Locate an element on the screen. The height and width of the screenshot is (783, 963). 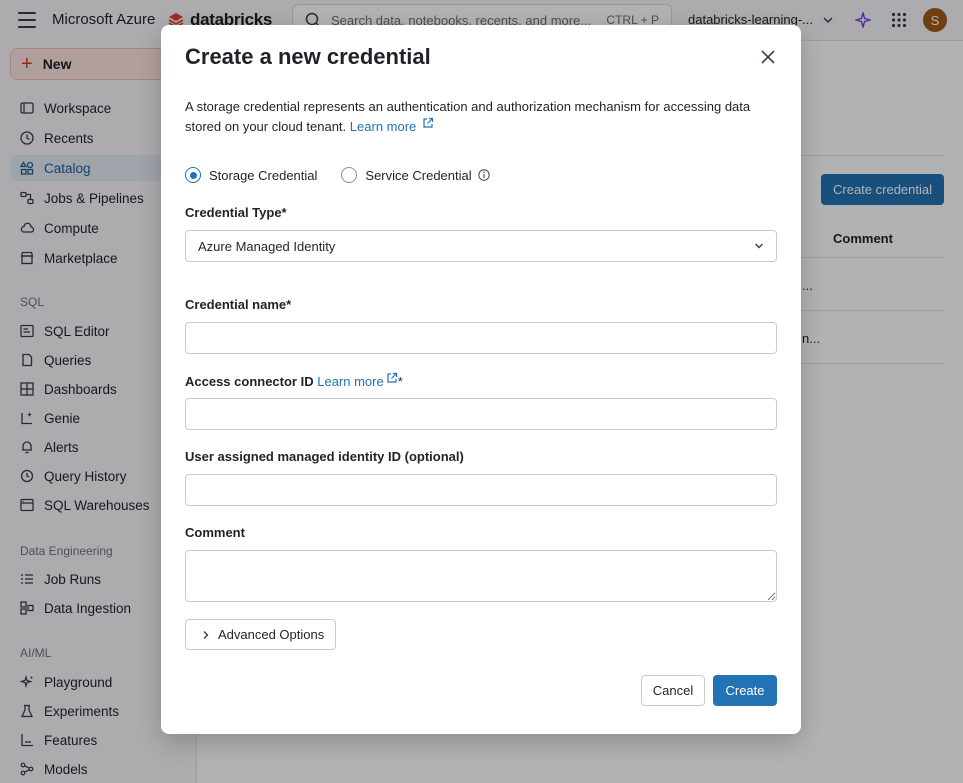
access-connector-label-row: Access connector ID Learn more * is located at coordinates (294, 380).